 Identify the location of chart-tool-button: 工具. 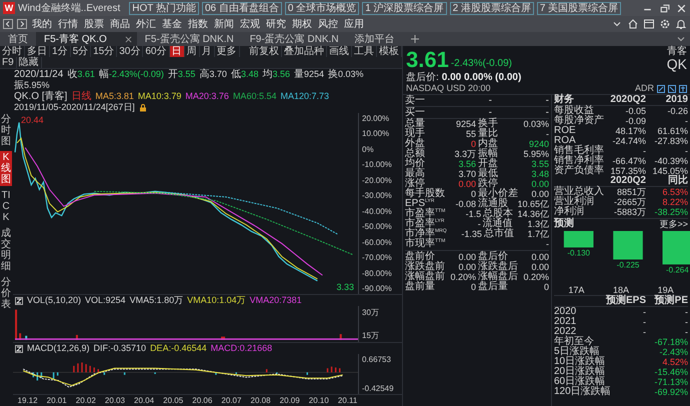
(364, 51).